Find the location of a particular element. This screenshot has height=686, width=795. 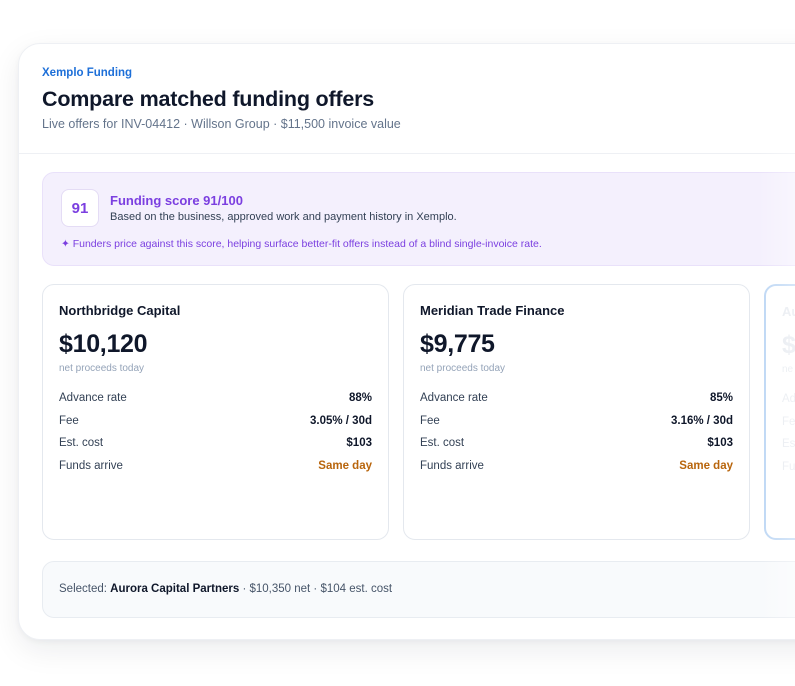

detail-label: Fe is located at coordinates (788, 421).